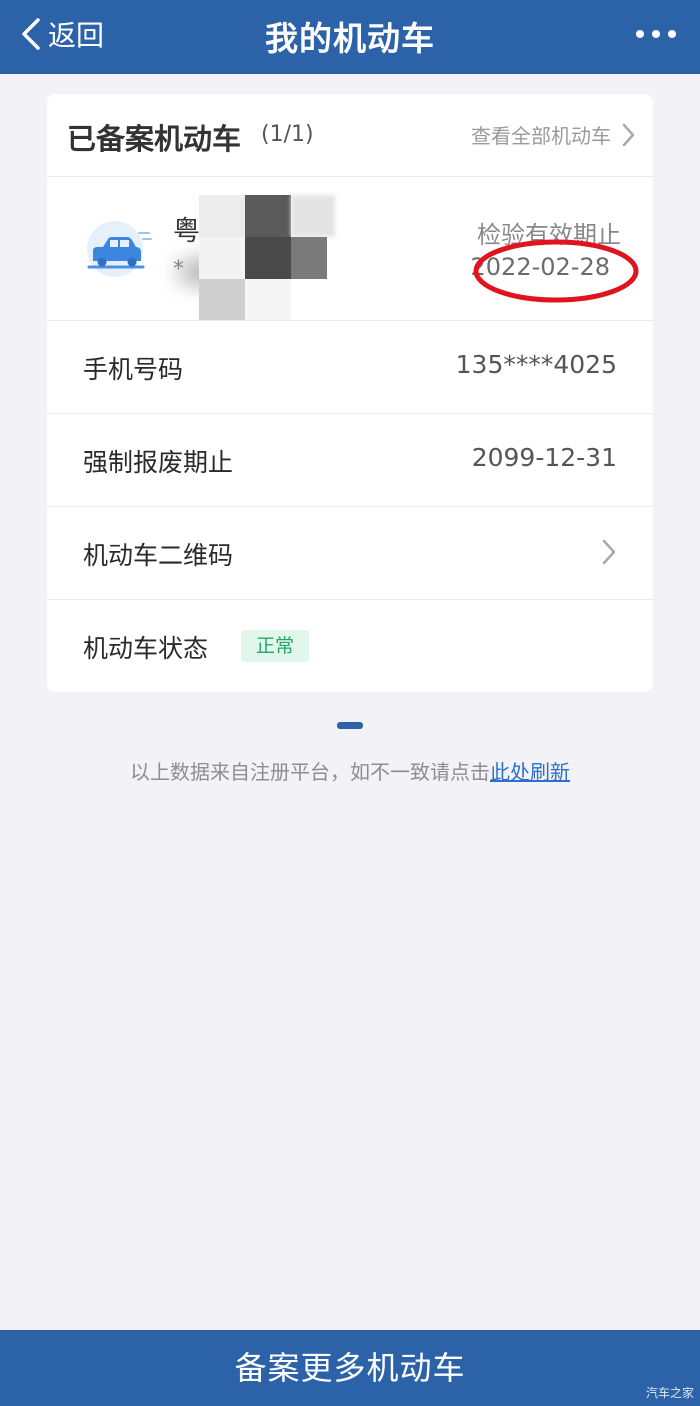  What do you see at coordinates (350, 553) in the screenshot?
I see `qr-code-row: 机动车二维码` at bounding box center [350, 553].